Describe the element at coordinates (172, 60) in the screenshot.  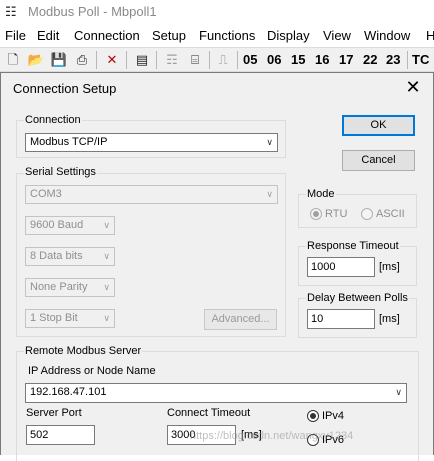
I see `network-icon: ☶` at that location.